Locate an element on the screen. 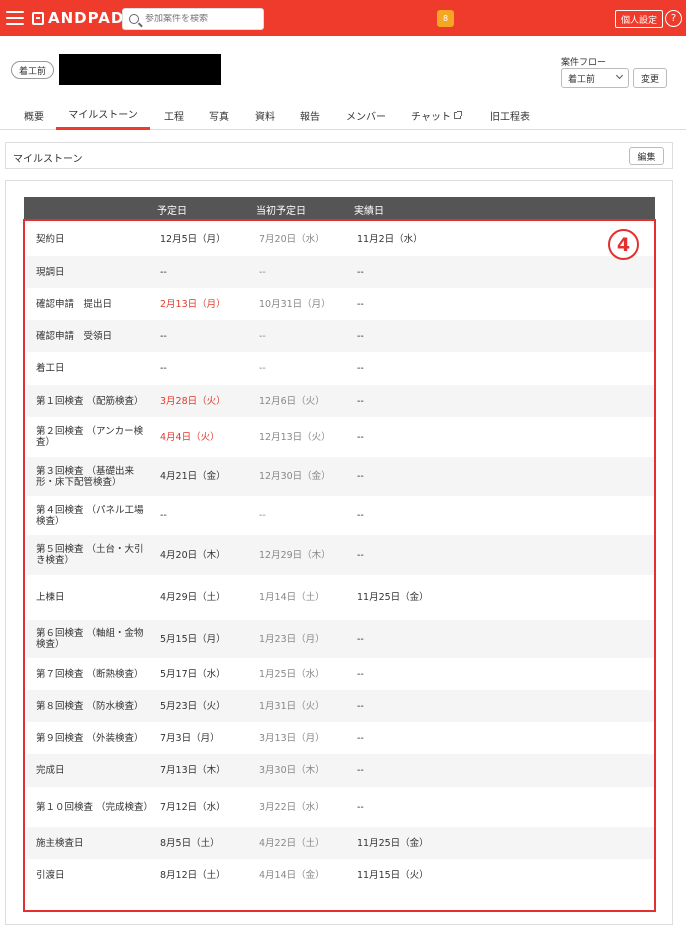  table-row: 第６回検査 （軸組・金物検査） 5月15日（月） 1月23日（月） -- is located at coordinates (340, 639).